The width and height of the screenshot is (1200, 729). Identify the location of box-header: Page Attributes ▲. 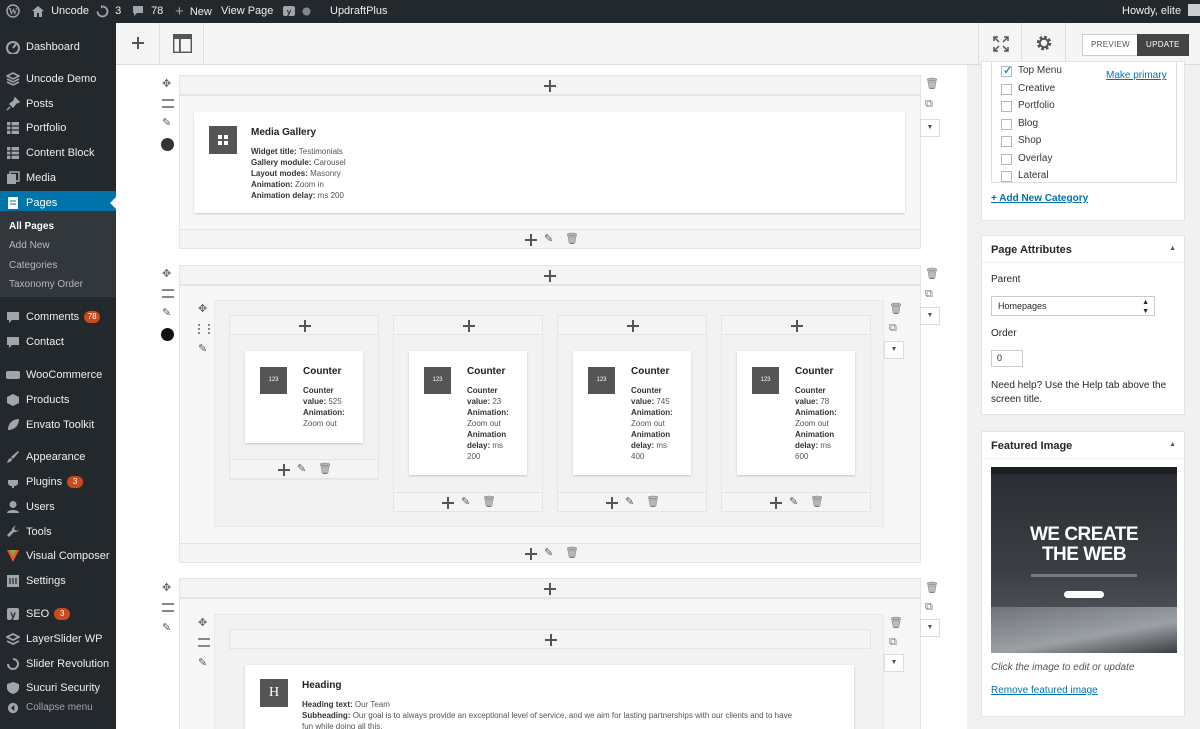
(1083, 249).